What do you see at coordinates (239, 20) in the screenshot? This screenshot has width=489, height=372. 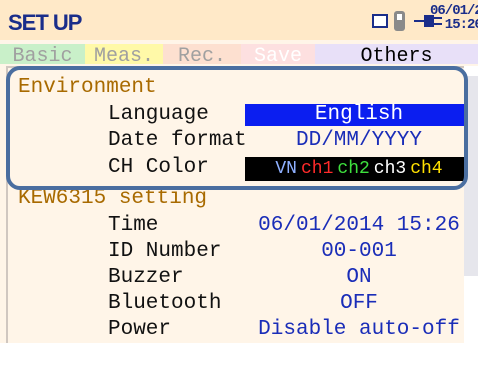 I see `header-bar: SET UP 06/01/2014 15:26:48` at bounding box center [239, 20].